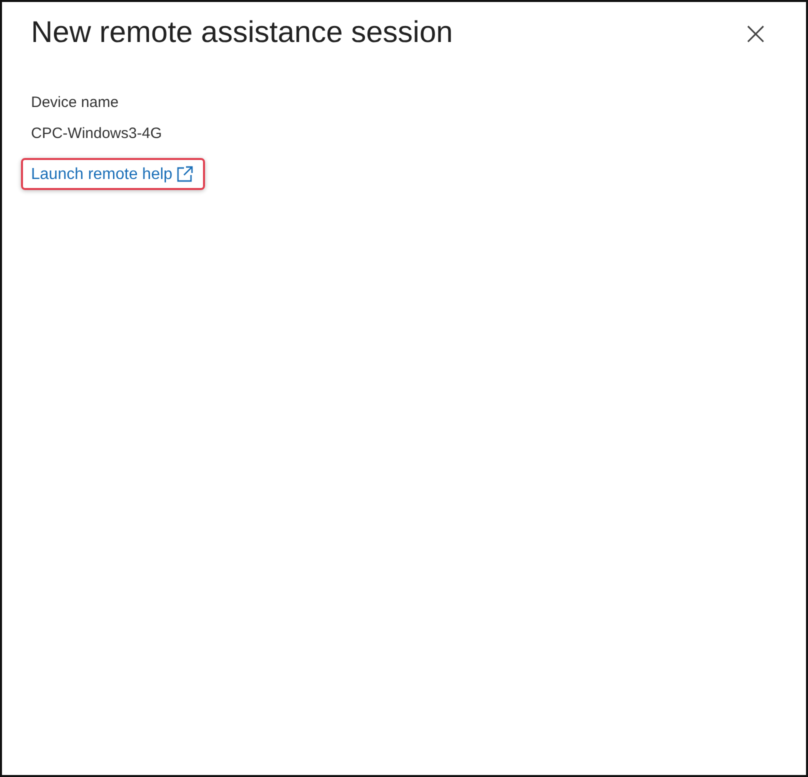 The width and height of the screenshot is (808, 777). I want to click on close-button: ×, so click(755, 33).